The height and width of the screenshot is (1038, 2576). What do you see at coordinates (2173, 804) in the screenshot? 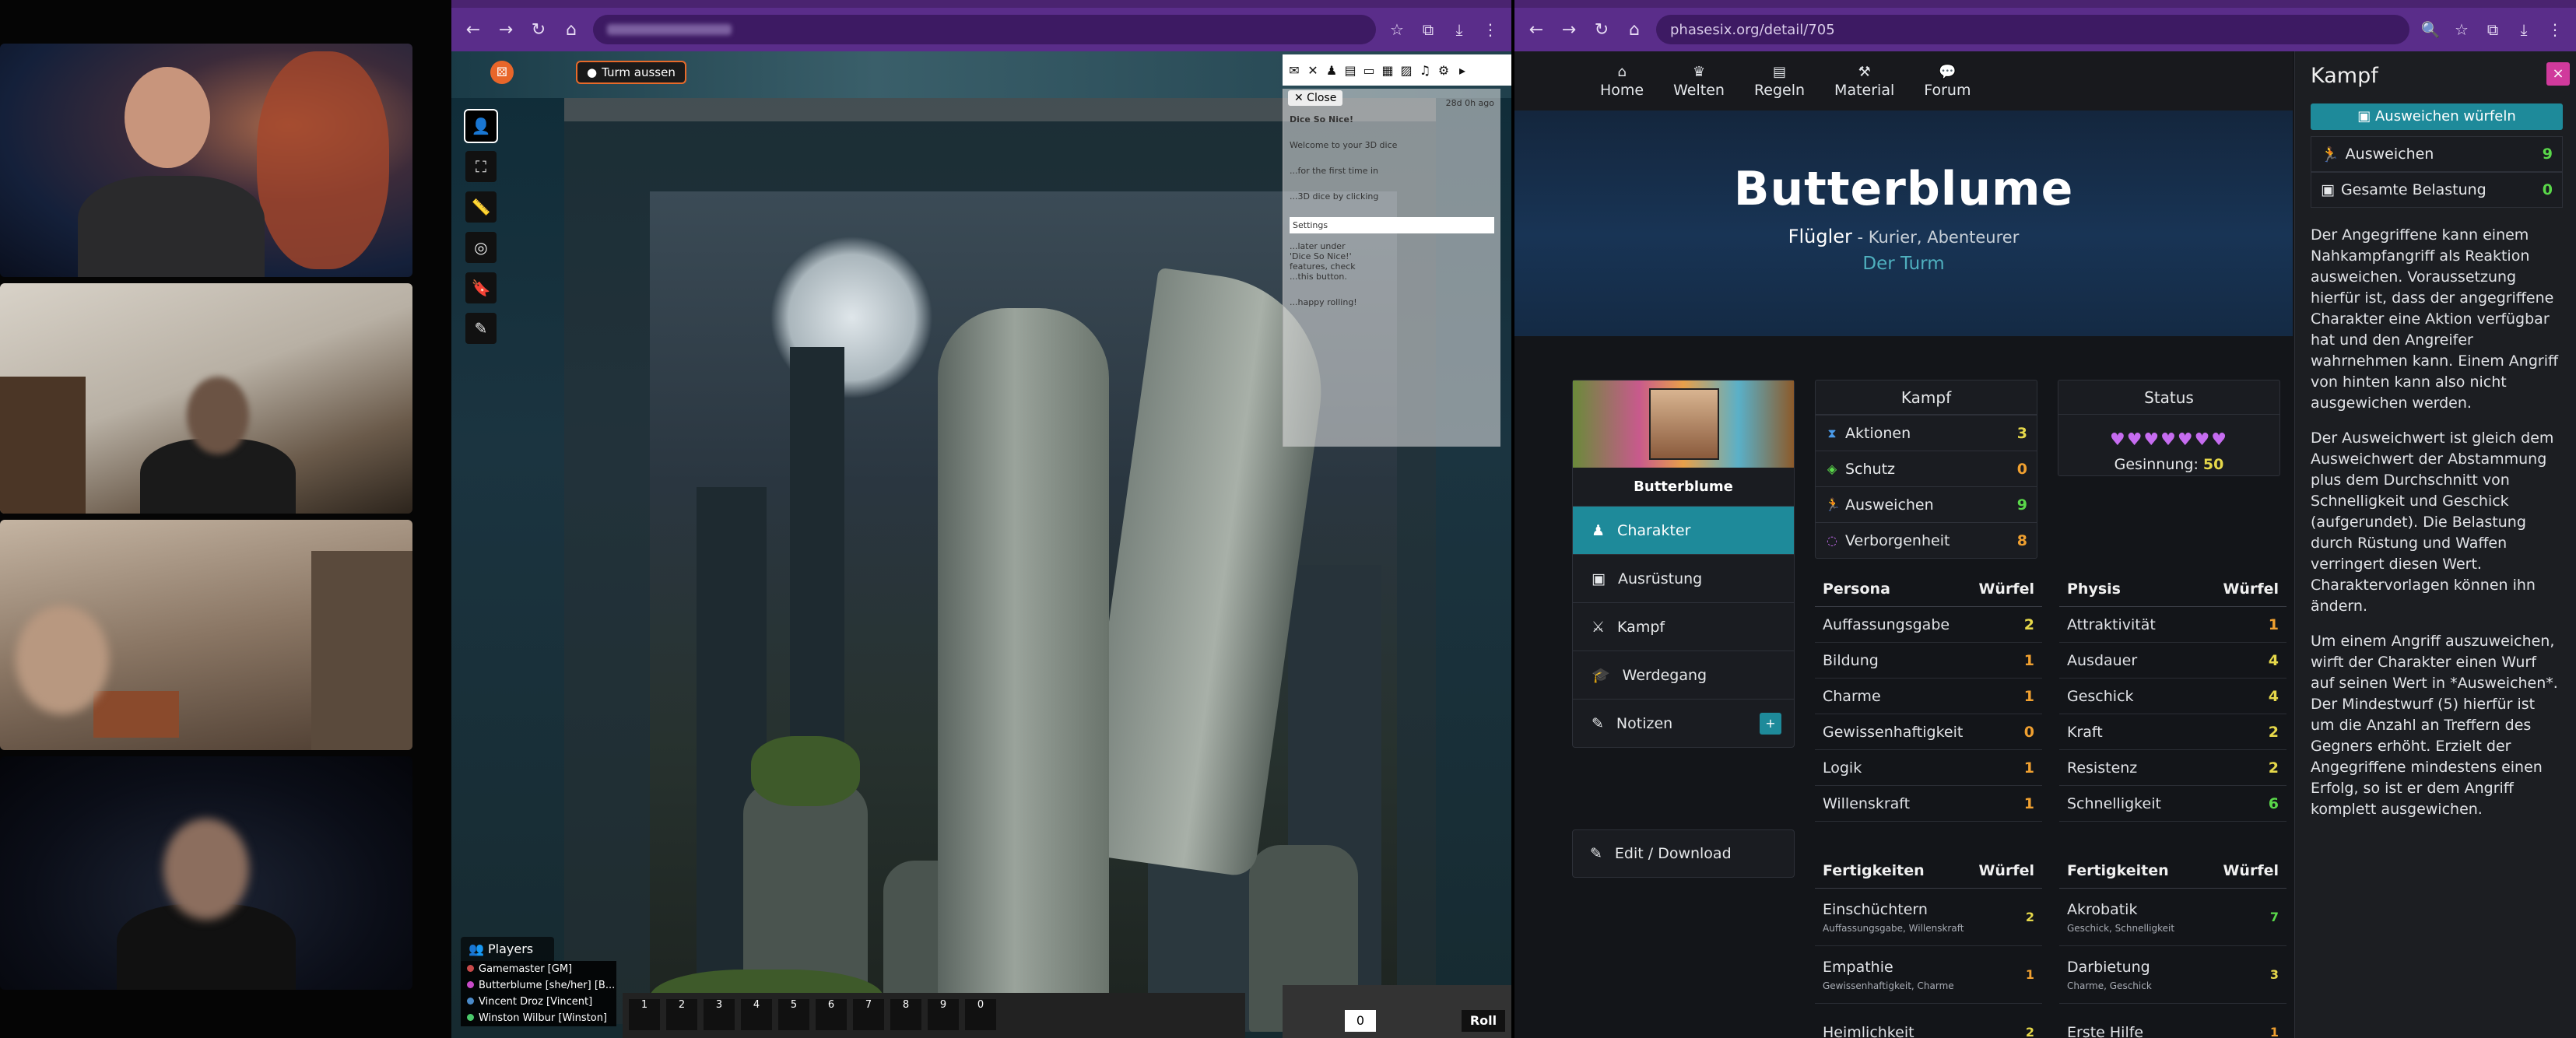
I see `table-row: Schnelligkeit 6` at bounding box center [2173, 804].